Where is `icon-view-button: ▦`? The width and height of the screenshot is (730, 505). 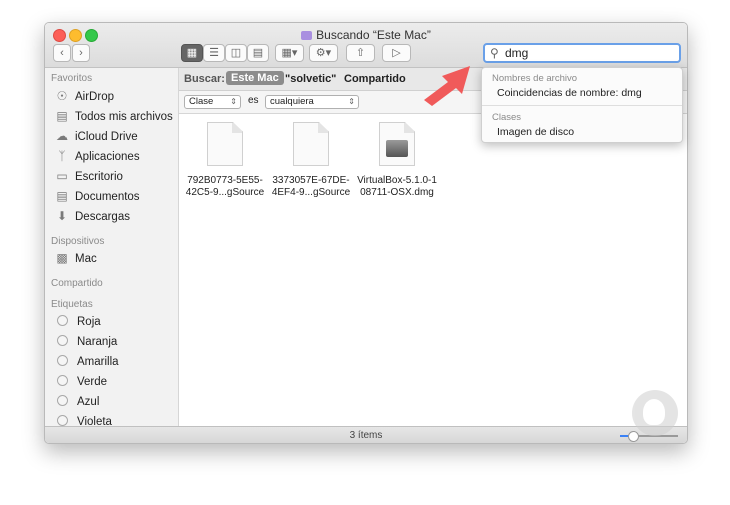
icon-view-button: ▦ is located at coordinates (192, 53).